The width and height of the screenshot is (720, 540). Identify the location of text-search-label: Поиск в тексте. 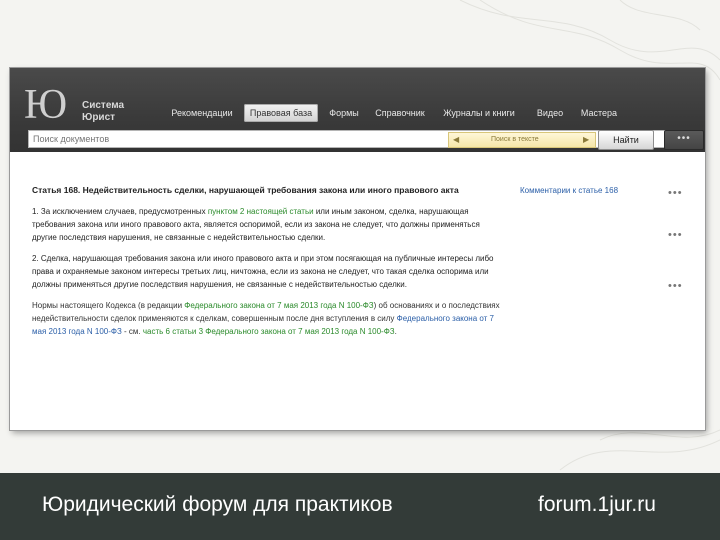
(515, 139).